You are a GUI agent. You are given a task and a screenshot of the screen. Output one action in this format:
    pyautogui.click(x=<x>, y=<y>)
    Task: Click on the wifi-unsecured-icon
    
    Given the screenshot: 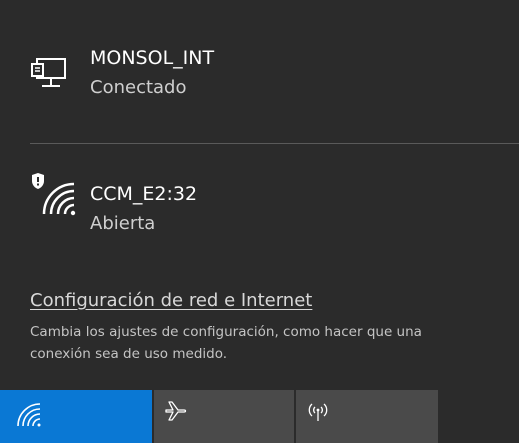 What is the action you would take?
    pyautogui.click(x=54, y=194)
    